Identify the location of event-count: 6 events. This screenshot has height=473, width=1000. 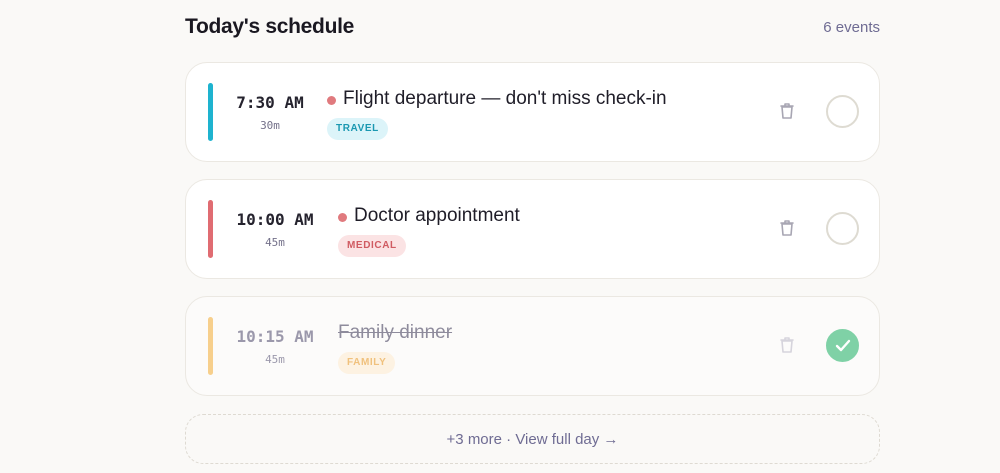
(851, 27).